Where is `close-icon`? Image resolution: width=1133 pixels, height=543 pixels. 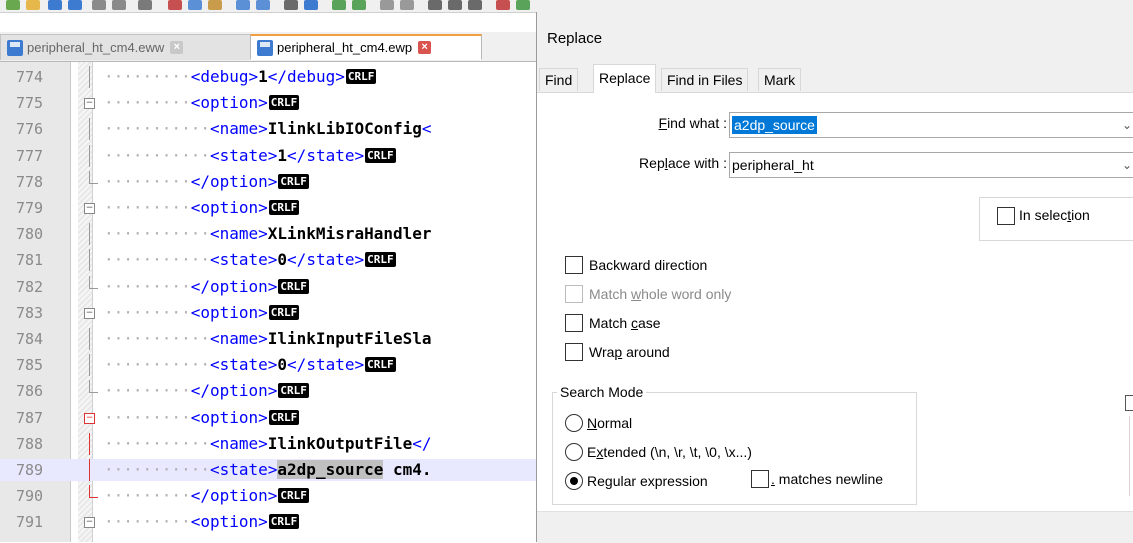
close-icon is located at coordinates (99, 5).